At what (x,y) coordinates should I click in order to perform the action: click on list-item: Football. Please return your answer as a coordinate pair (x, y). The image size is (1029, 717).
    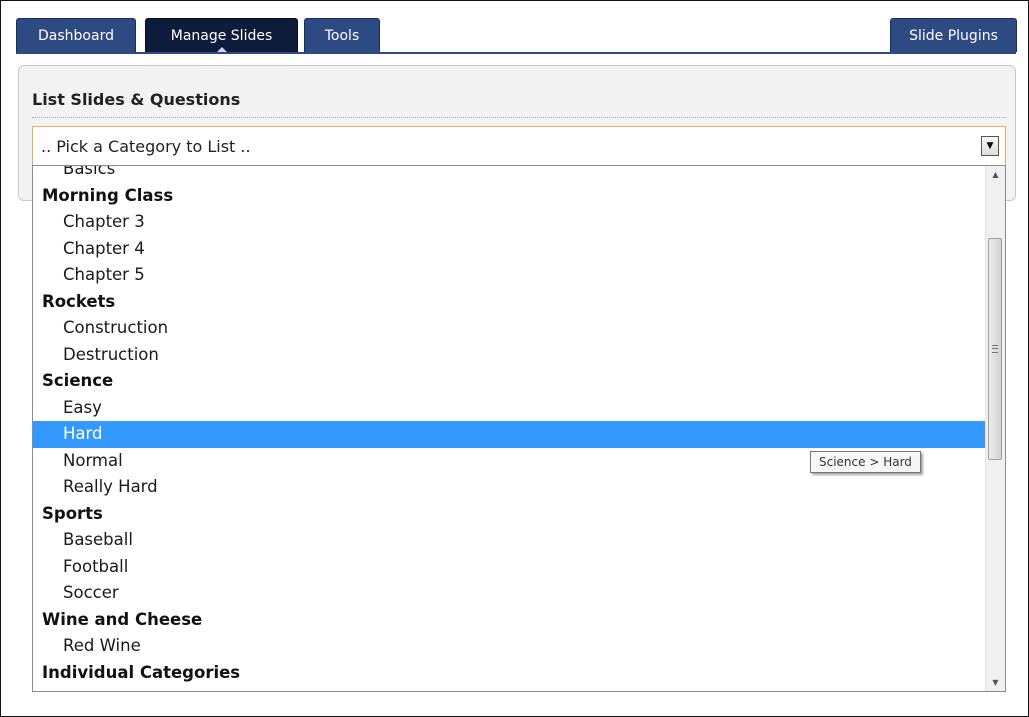
    Looking at the image, I should click on (509, 567).